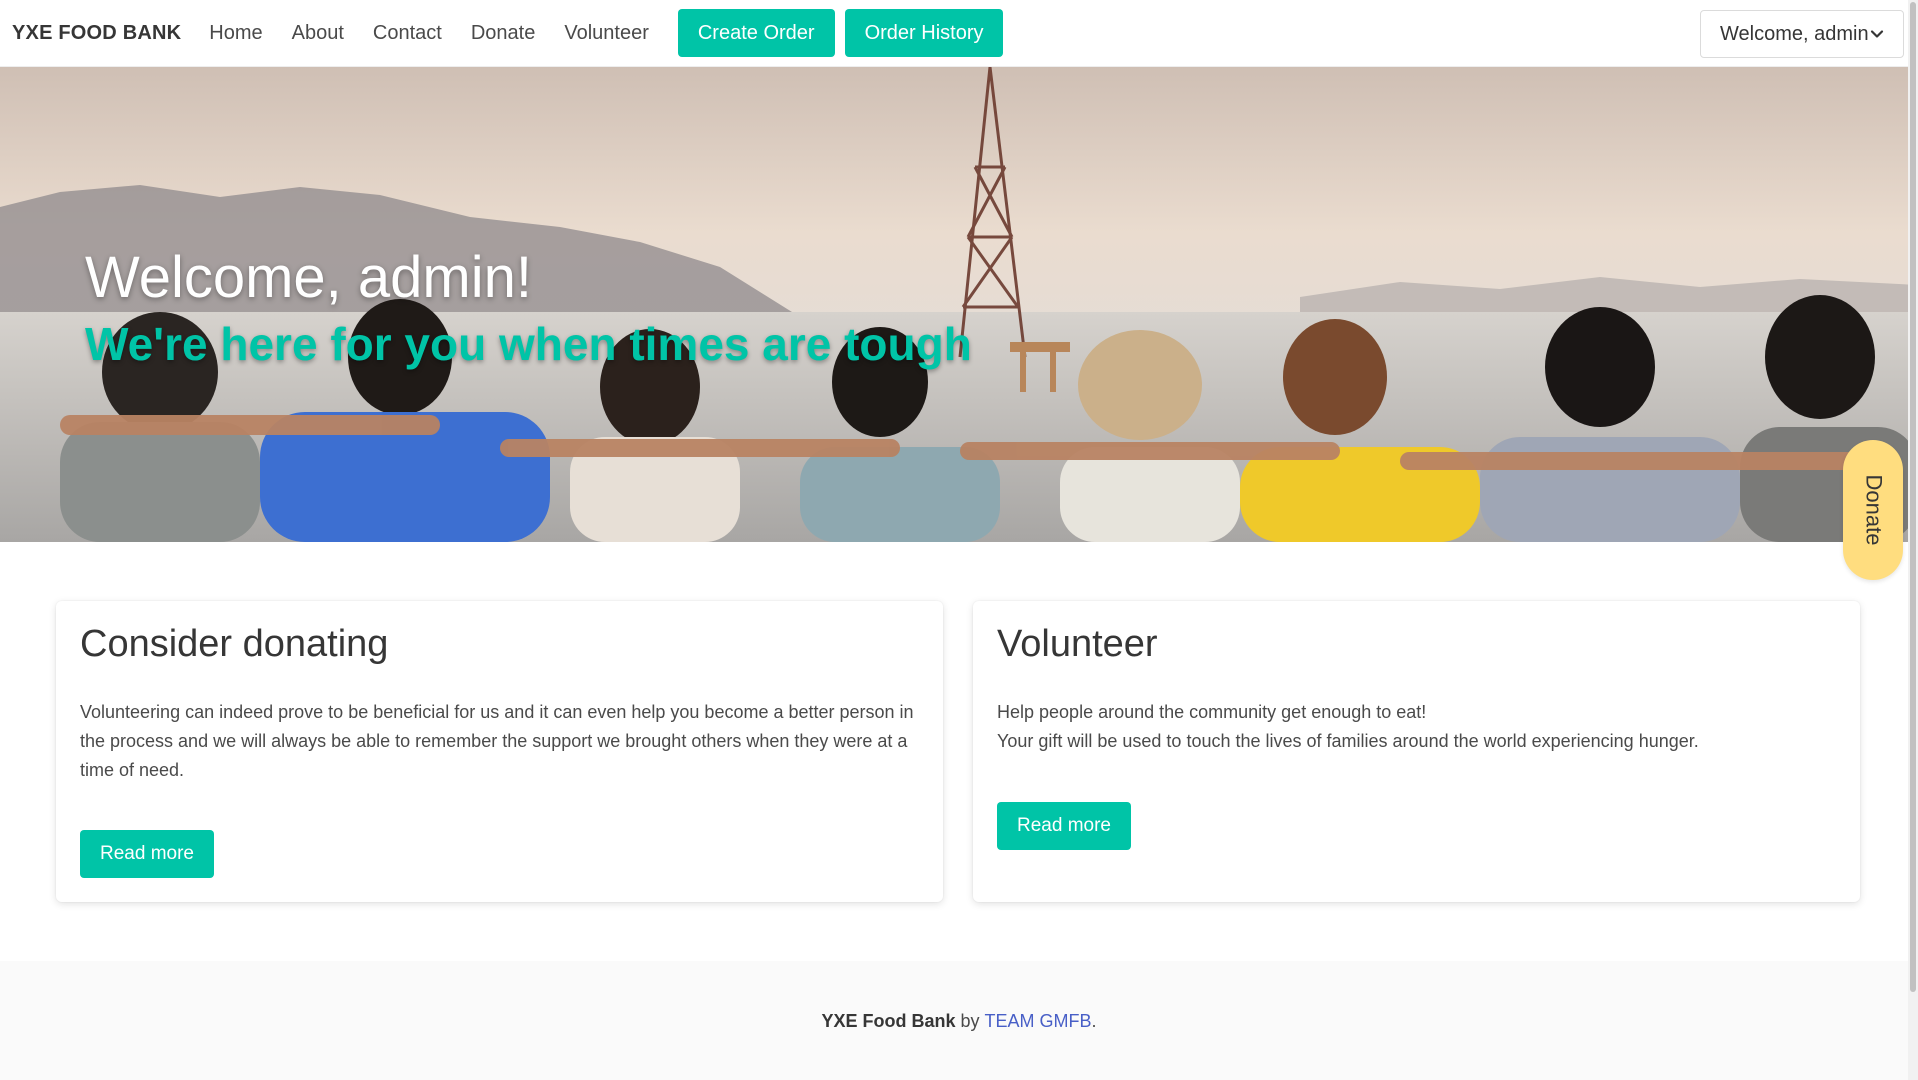  I want to click on hero-title: Welcome, admin!, so click(308, 277).